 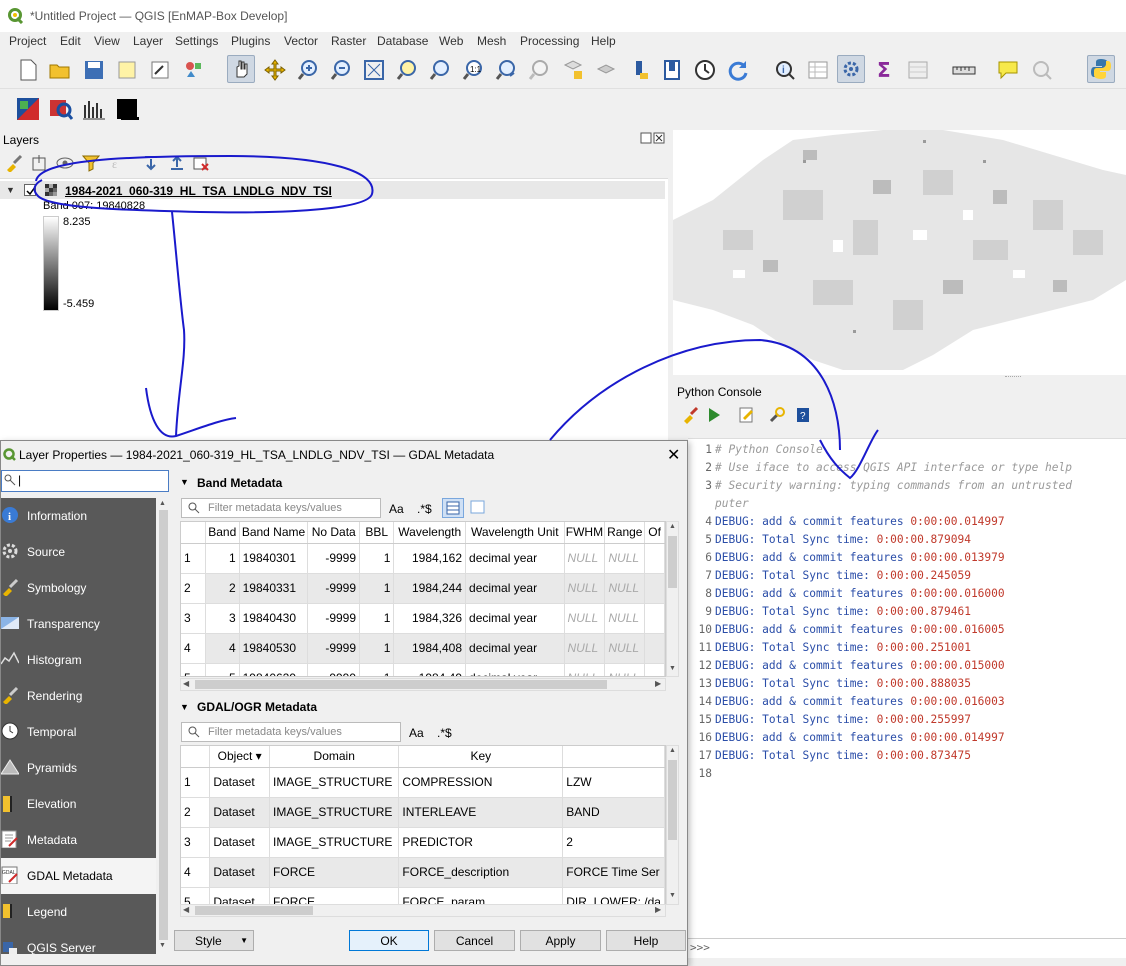 I want to click on band-cell: 19840331, so click(x=274, y=588).